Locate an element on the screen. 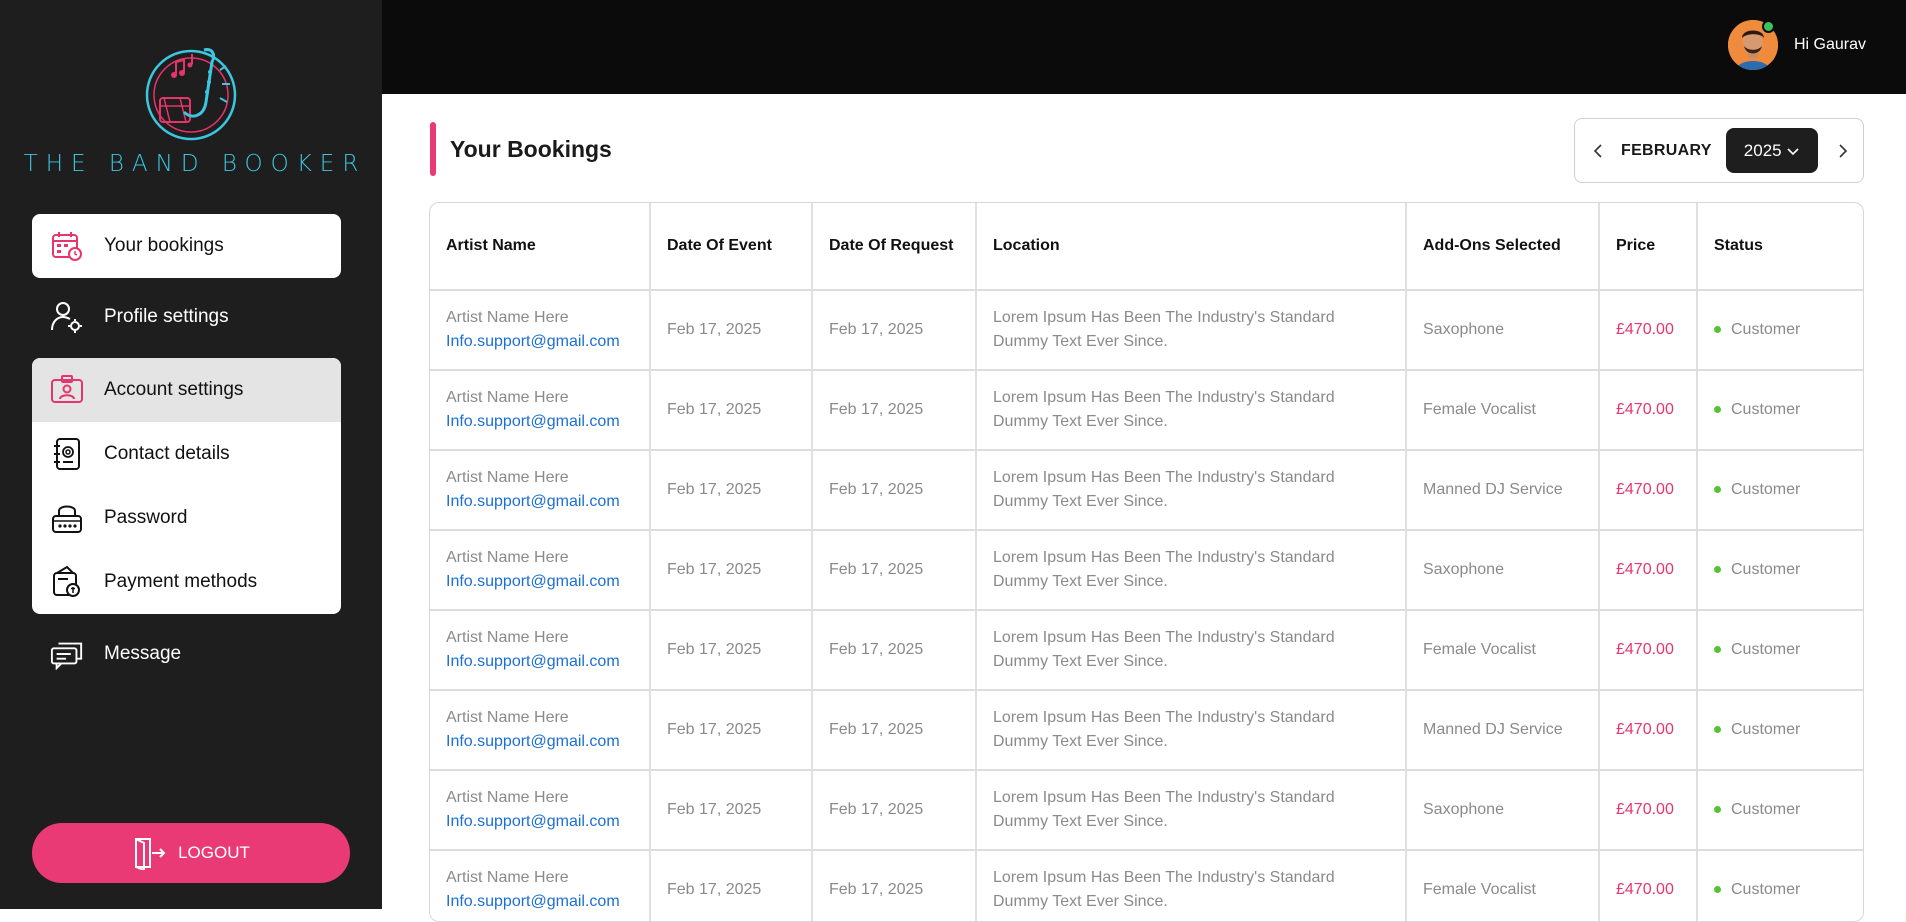  month-label: FEBRUARY is located at coordinates (1666, 150).